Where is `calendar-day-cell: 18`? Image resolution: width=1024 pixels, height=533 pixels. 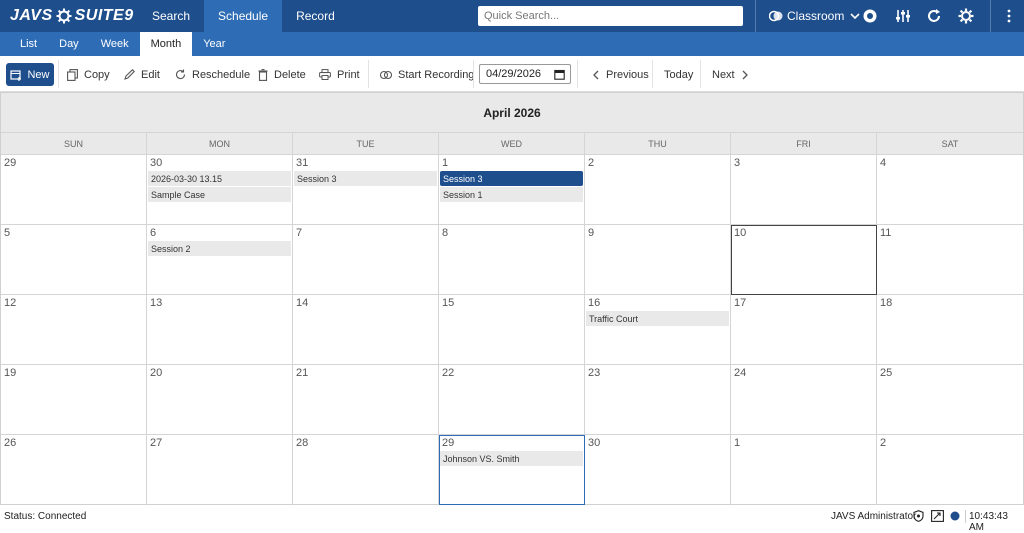 calendar-day-cell: 18 is located at coordinates (950, 330).